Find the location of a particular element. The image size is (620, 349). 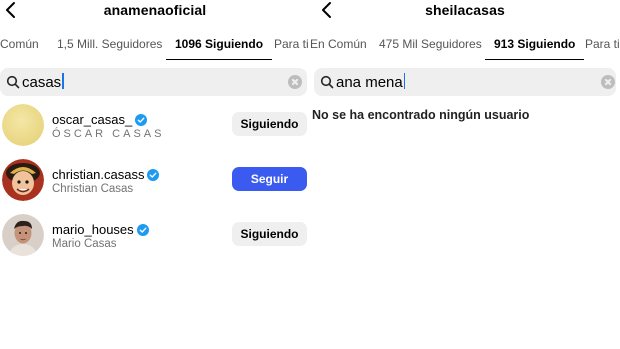

search-input: ana mena is located at coordinates (371, 82).